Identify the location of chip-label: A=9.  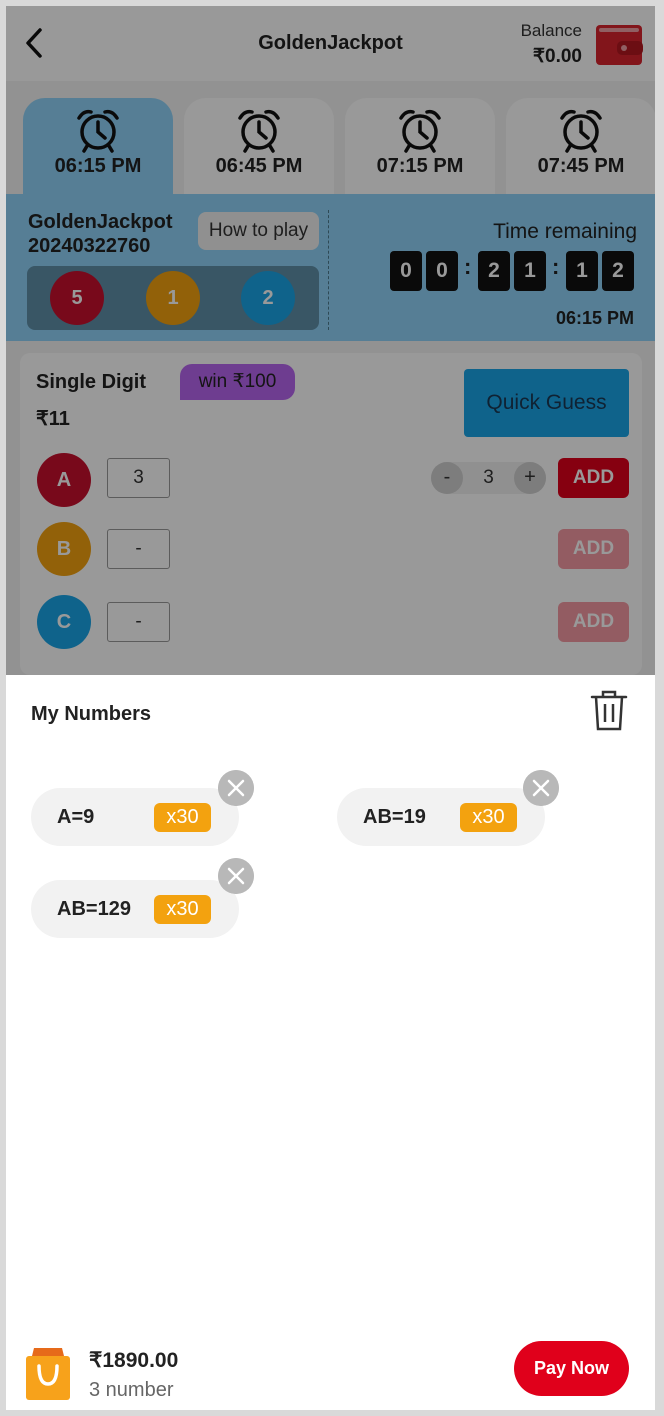
(76, 817).